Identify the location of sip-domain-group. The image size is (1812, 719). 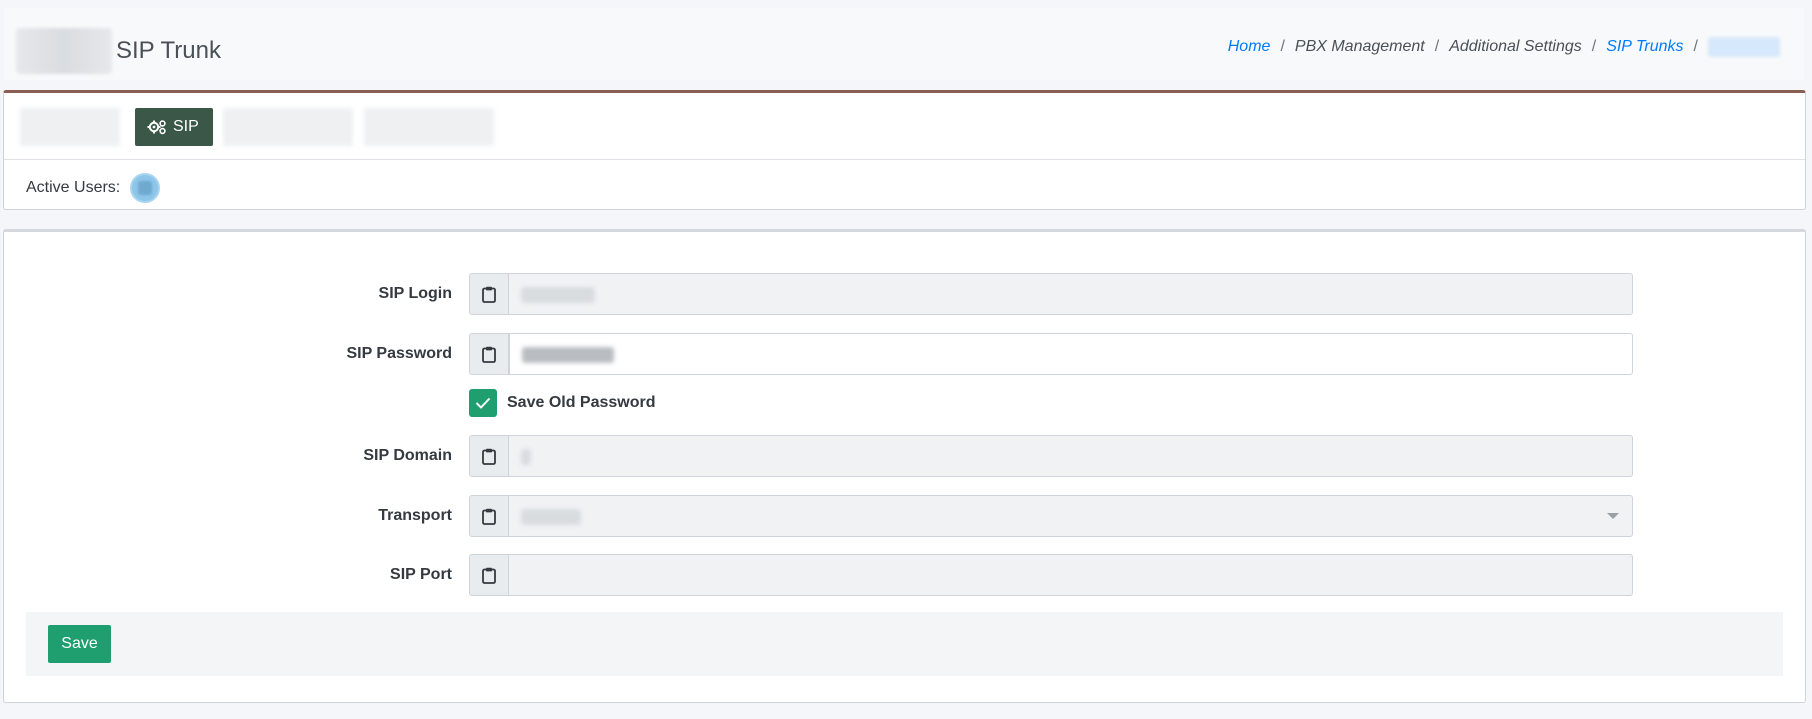
(1051, 456).